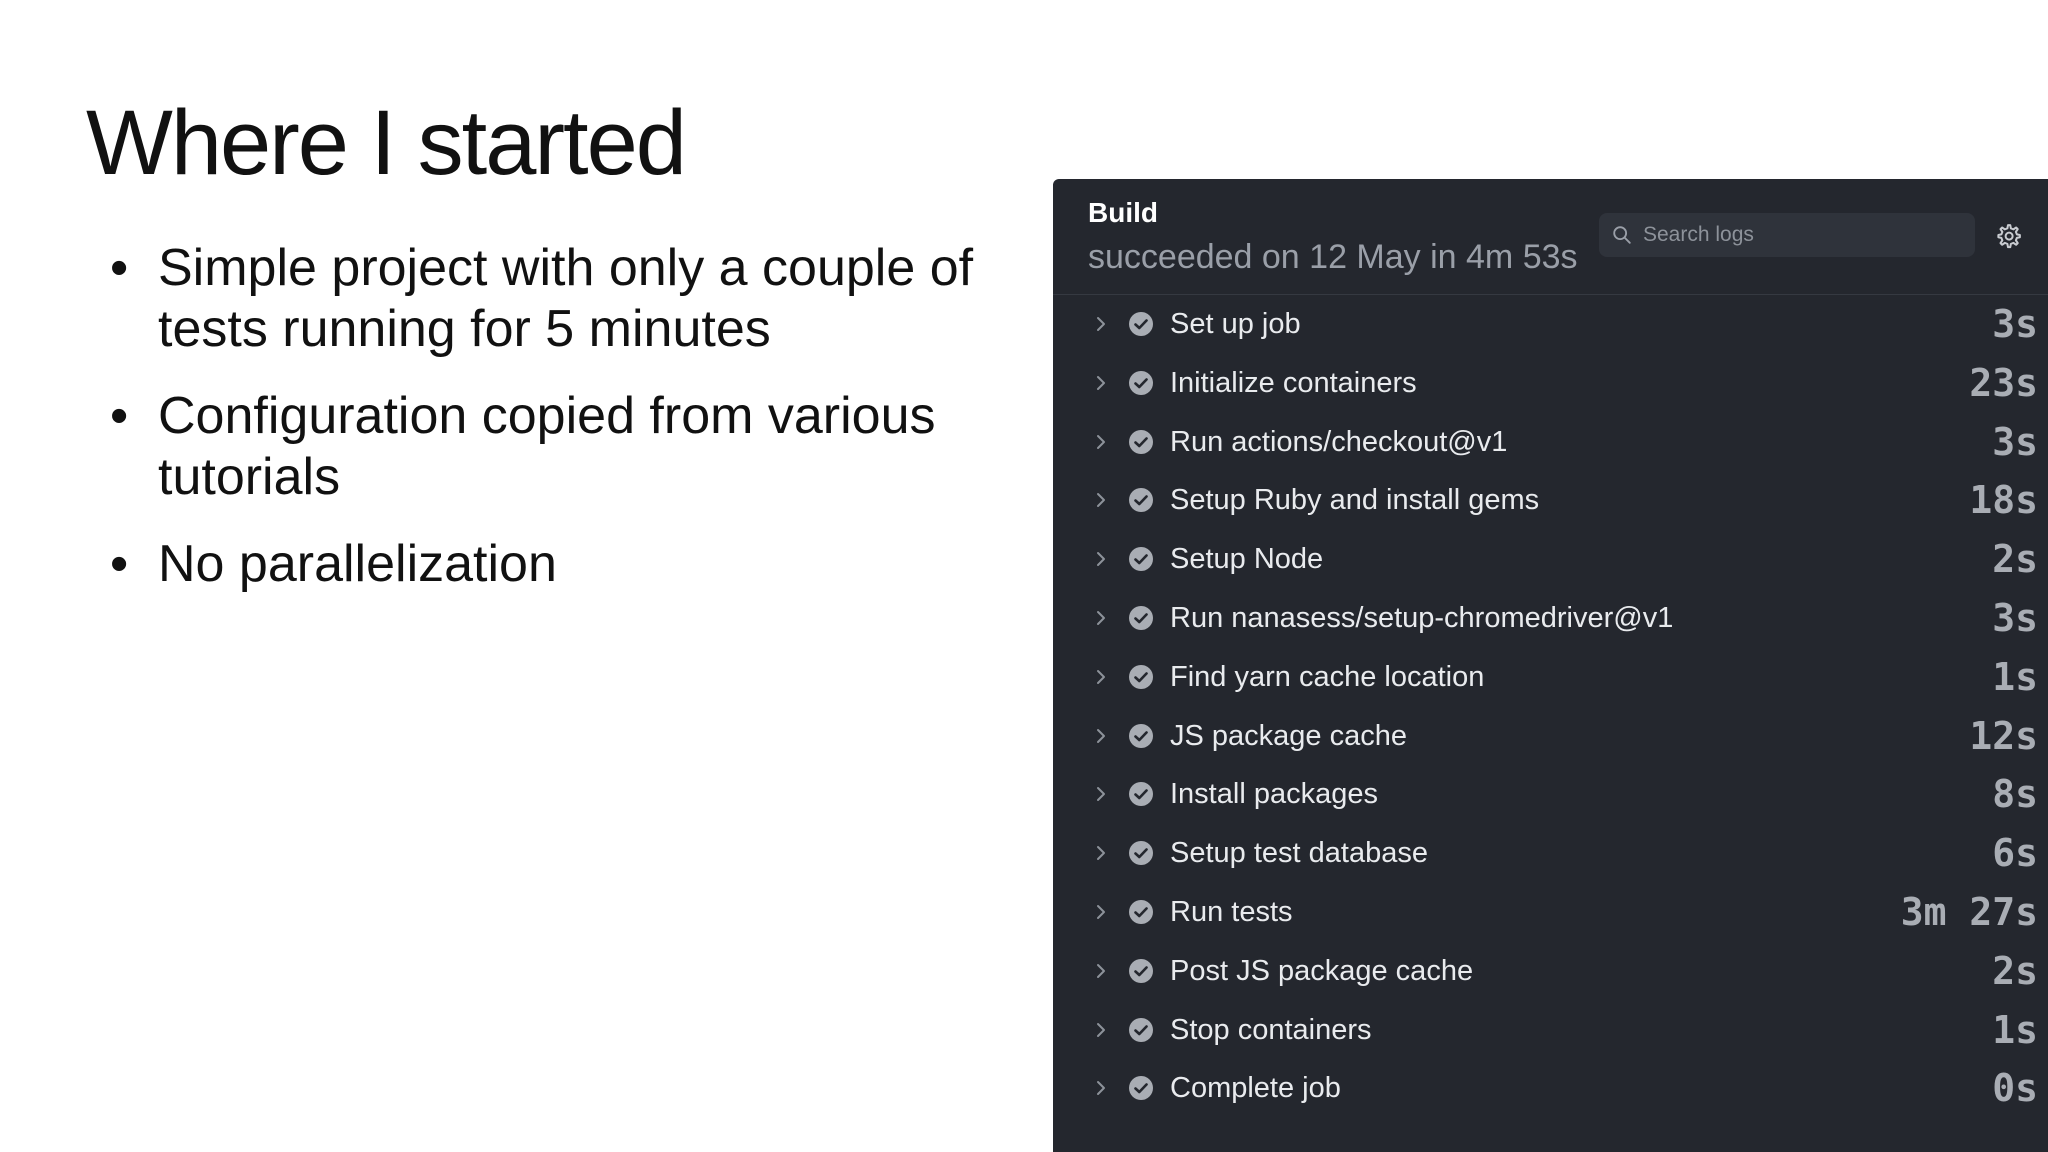 The width and height of the screenshot is (2048, 1152). Describe the element at coordinates (1339, 441) in the screenshot. I see `step-name: Run actions/checkout@v1` at that location.